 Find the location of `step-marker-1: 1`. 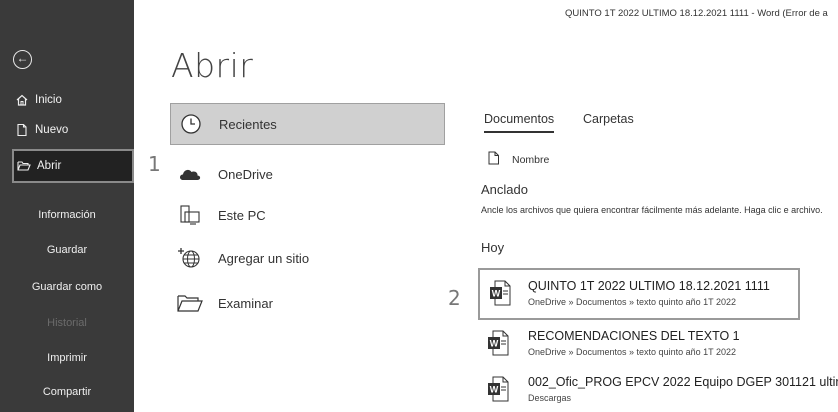

step-marker-1: 1 is located at coordinates (154, 164).